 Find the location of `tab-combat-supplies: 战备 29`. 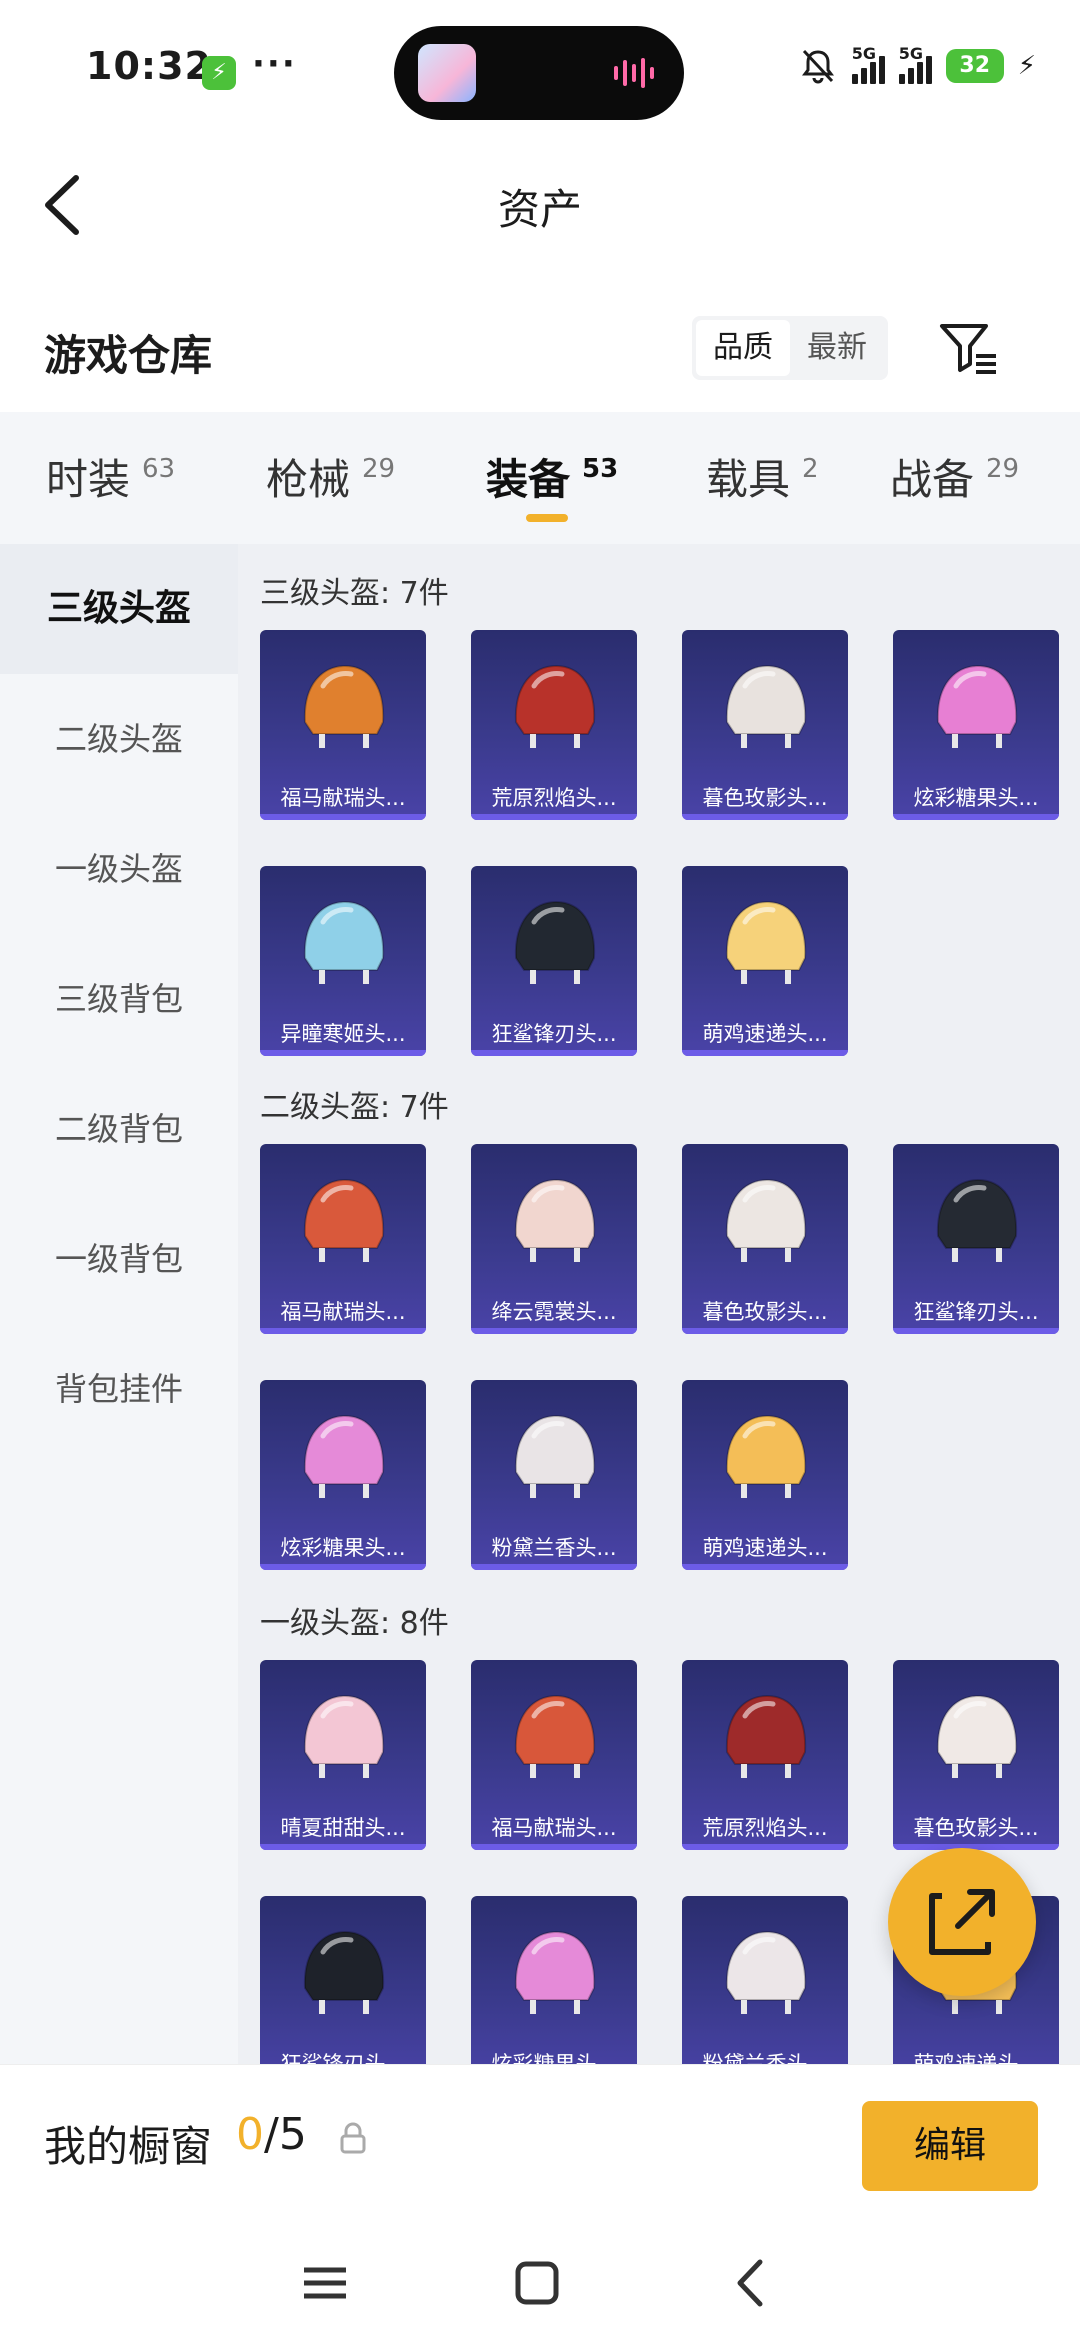

tab-combat-supplies: 战备 29 is located at coordinates (970, 478).